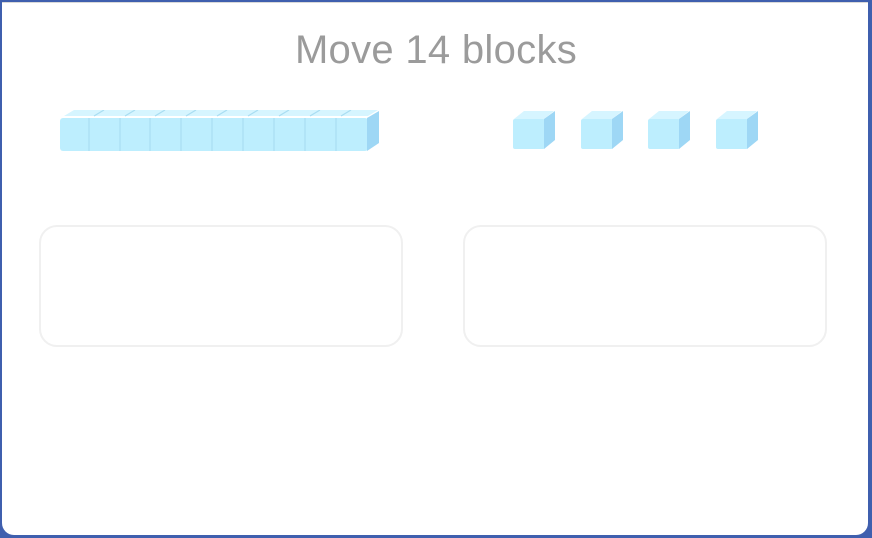  Describe the element at coordinates (220, 132) in the screenshot. I see `ten-rod-icon` at that location.